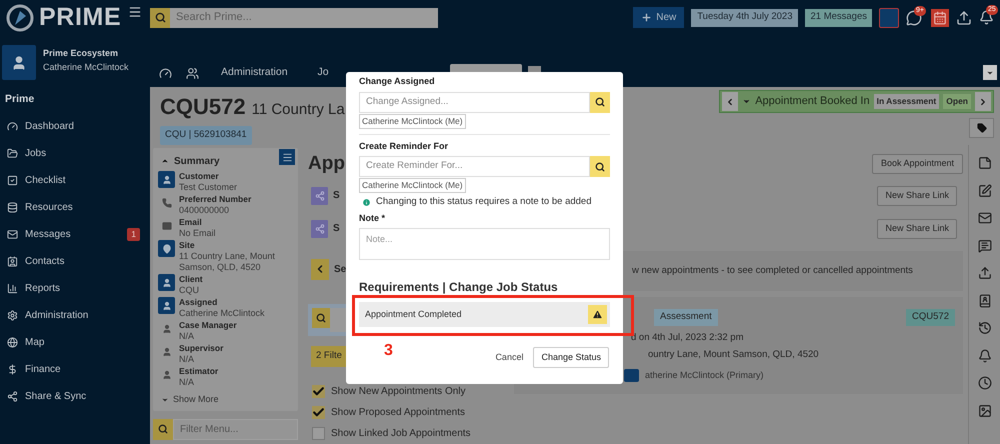 The height and width of the screenshot is (444, 1000). I want to click on tag-icon, so click(981, 128).